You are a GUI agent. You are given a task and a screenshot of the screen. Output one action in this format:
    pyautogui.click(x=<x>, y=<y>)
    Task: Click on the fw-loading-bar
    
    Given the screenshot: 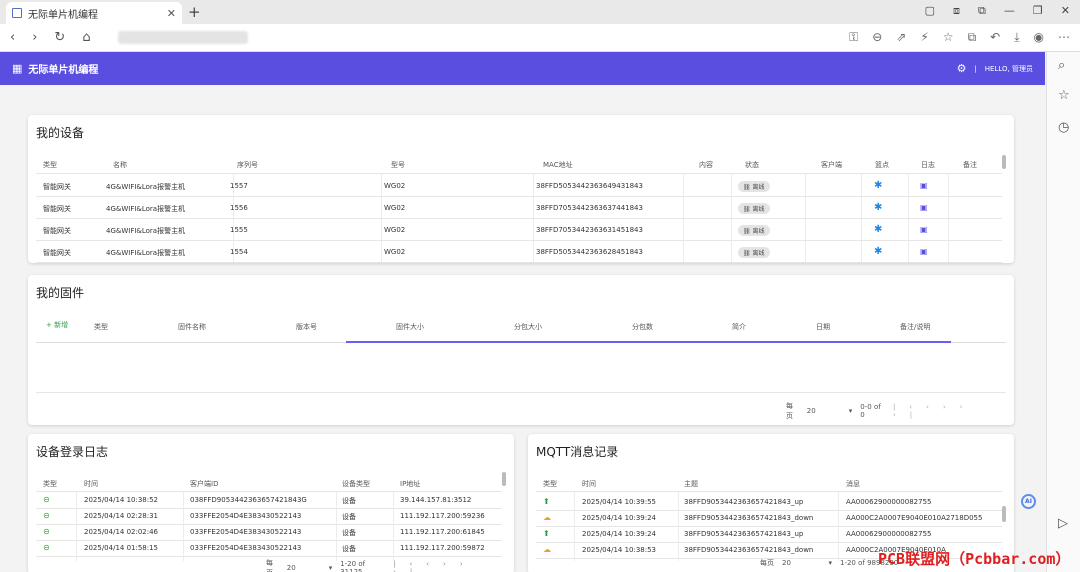 What is the action you would take?
    pyautogui.click(x=648, y=342)
    